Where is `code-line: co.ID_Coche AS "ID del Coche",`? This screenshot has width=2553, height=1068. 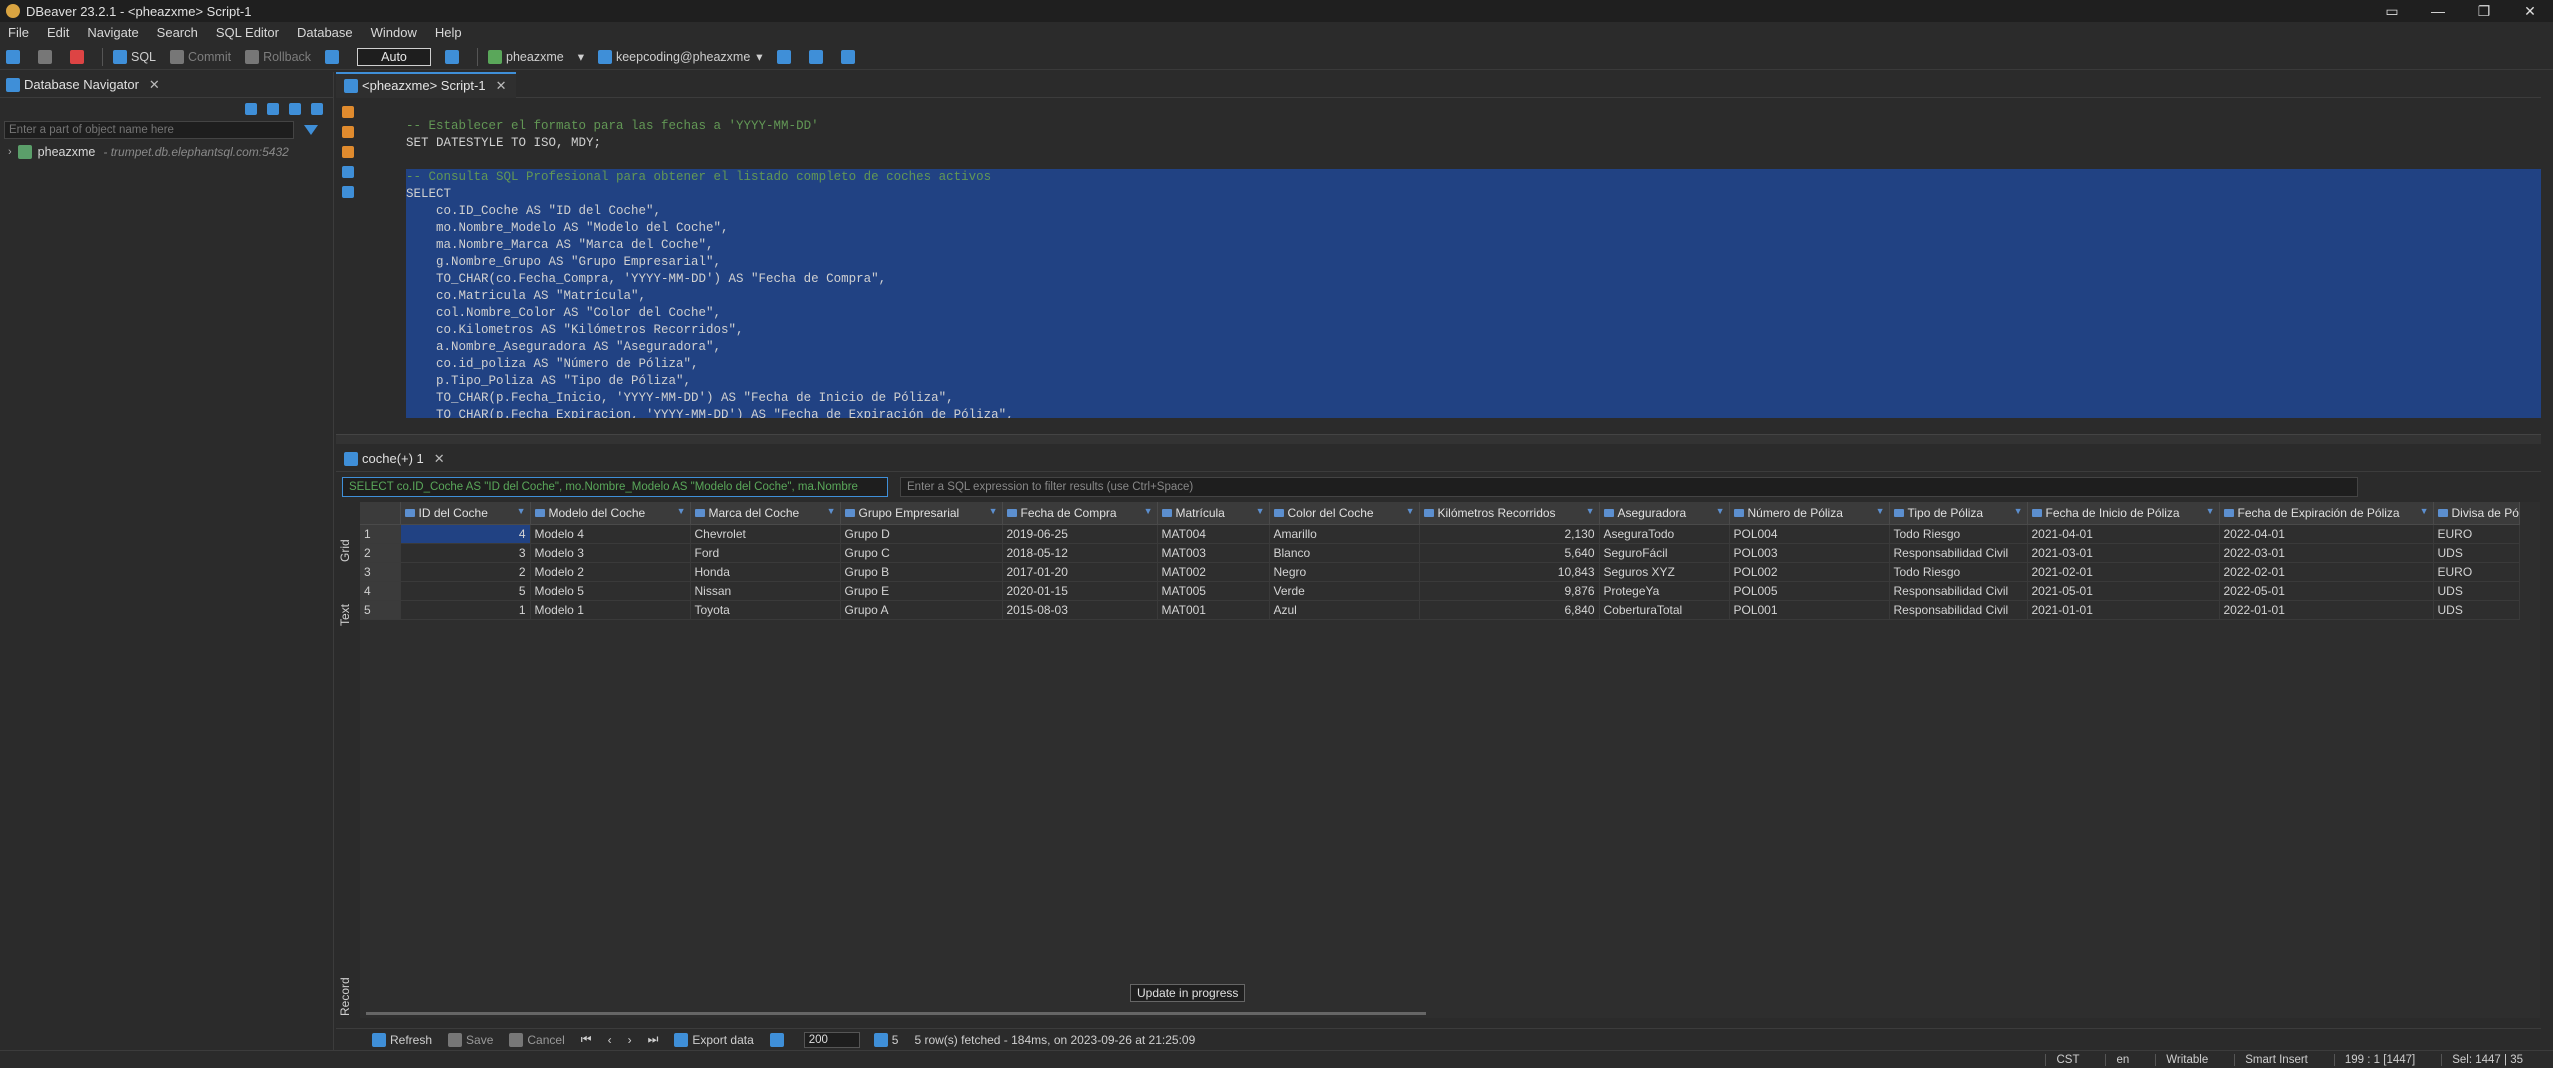
code-line: co.ID_Coche AS "ID del Coche", is located at coordinates (1477, 211).